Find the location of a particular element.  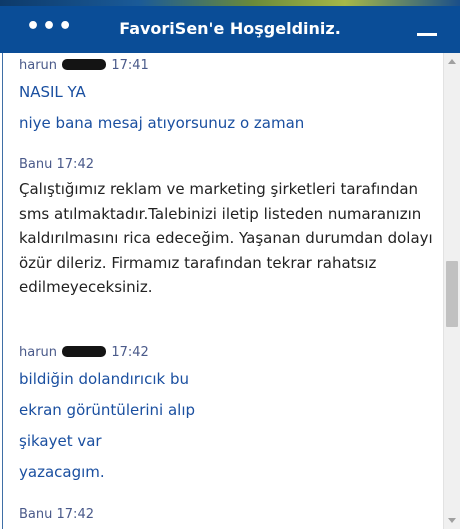

scroll-down-icon is located at coordinates (452, 520).